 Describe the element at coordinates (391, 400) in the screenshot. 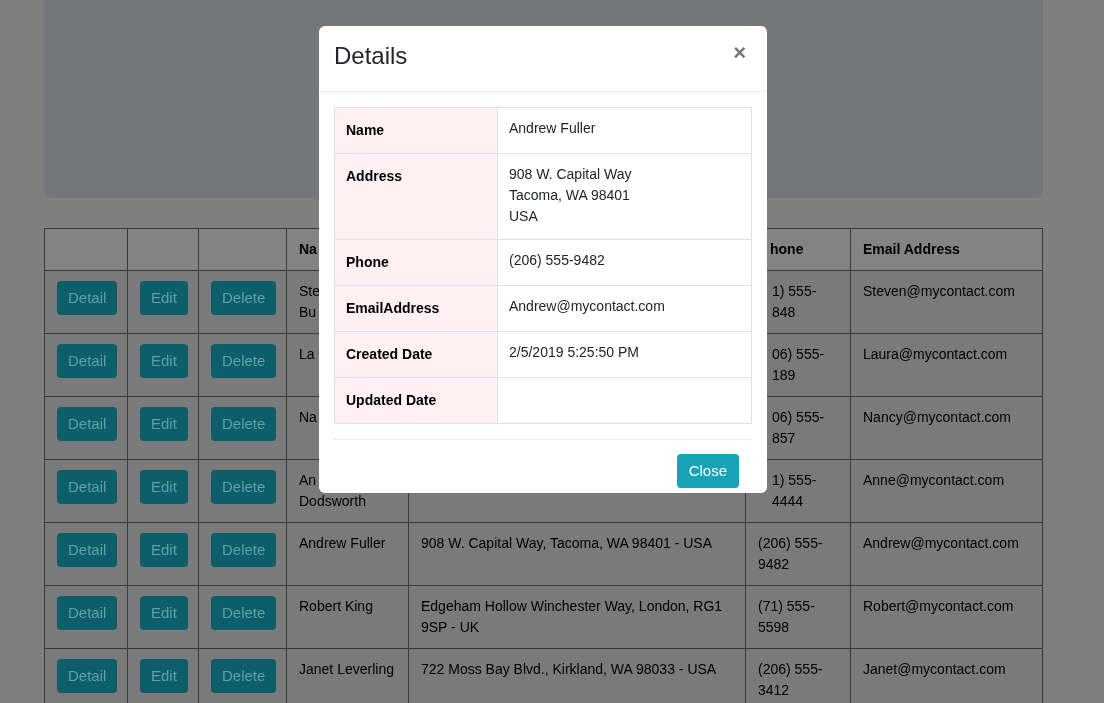

I see `field-label: Updated Date` at that location.